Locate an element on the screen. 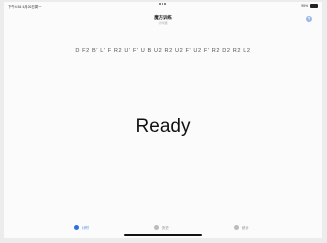  timer-status: Ready is located at coordinates (163, 127).